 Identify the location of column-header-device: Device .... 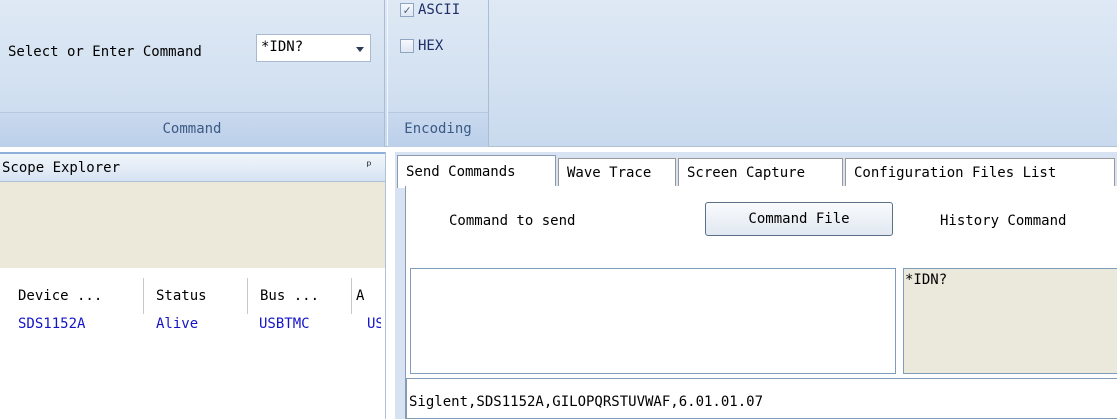
(72, 296).